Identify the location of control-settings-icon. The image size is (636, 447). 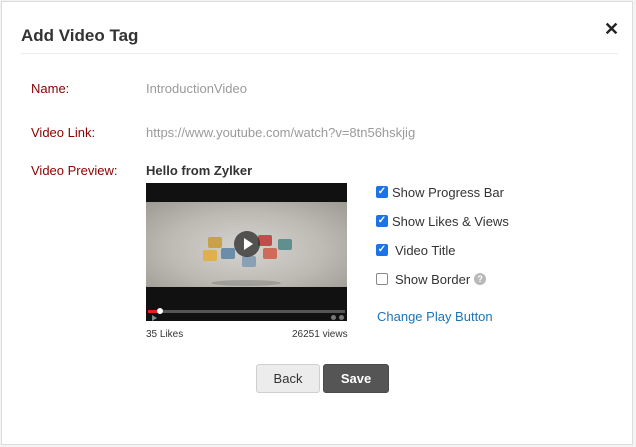
(333, 317).